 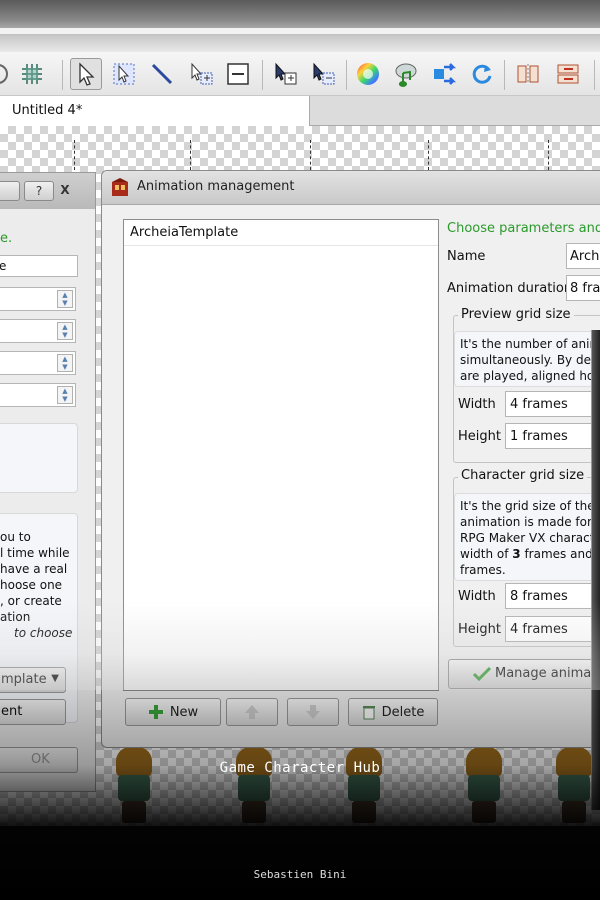 What do you see at coordinates (38, 331) in the screenshot?
I see `left-spinbox-2: ▲ ▼` at bounding box center [38, 331].